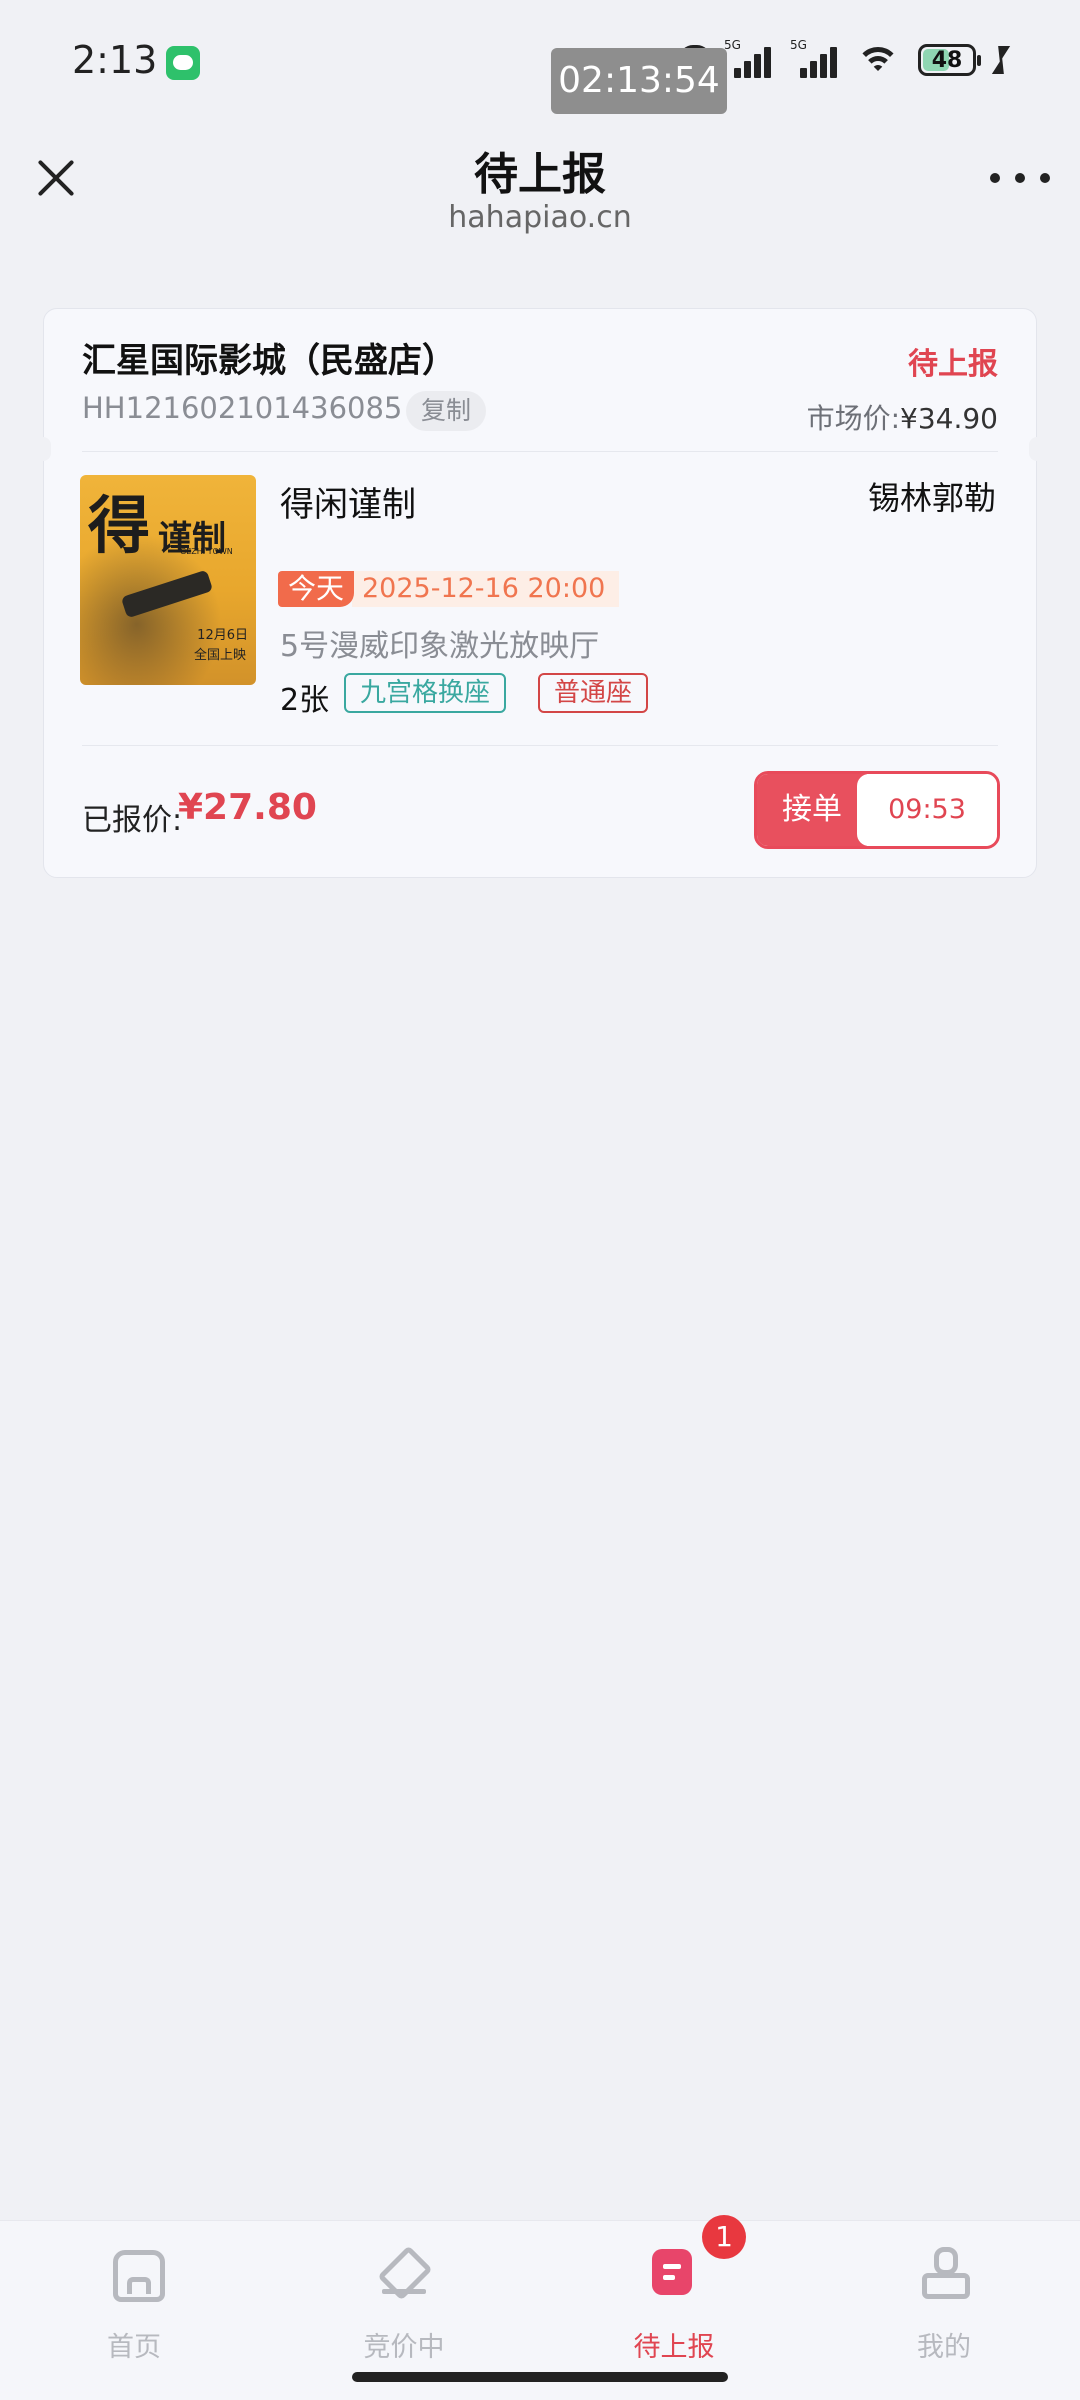 This screenshot has height=2400, width=1080. What do you see at coordinates (168, 580) in the screenshot?
I see `movie-poster: 得 谨制 GEZHI TOWN 12月6日 全国上映` at bounding box center [168, 580].